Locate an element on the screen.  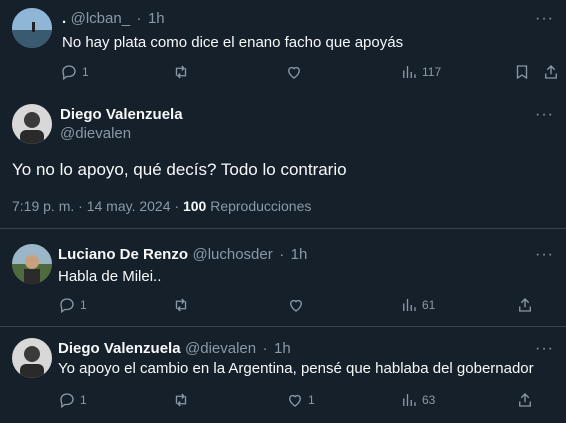
views-count: 117 is located at coordinates (432, 72).